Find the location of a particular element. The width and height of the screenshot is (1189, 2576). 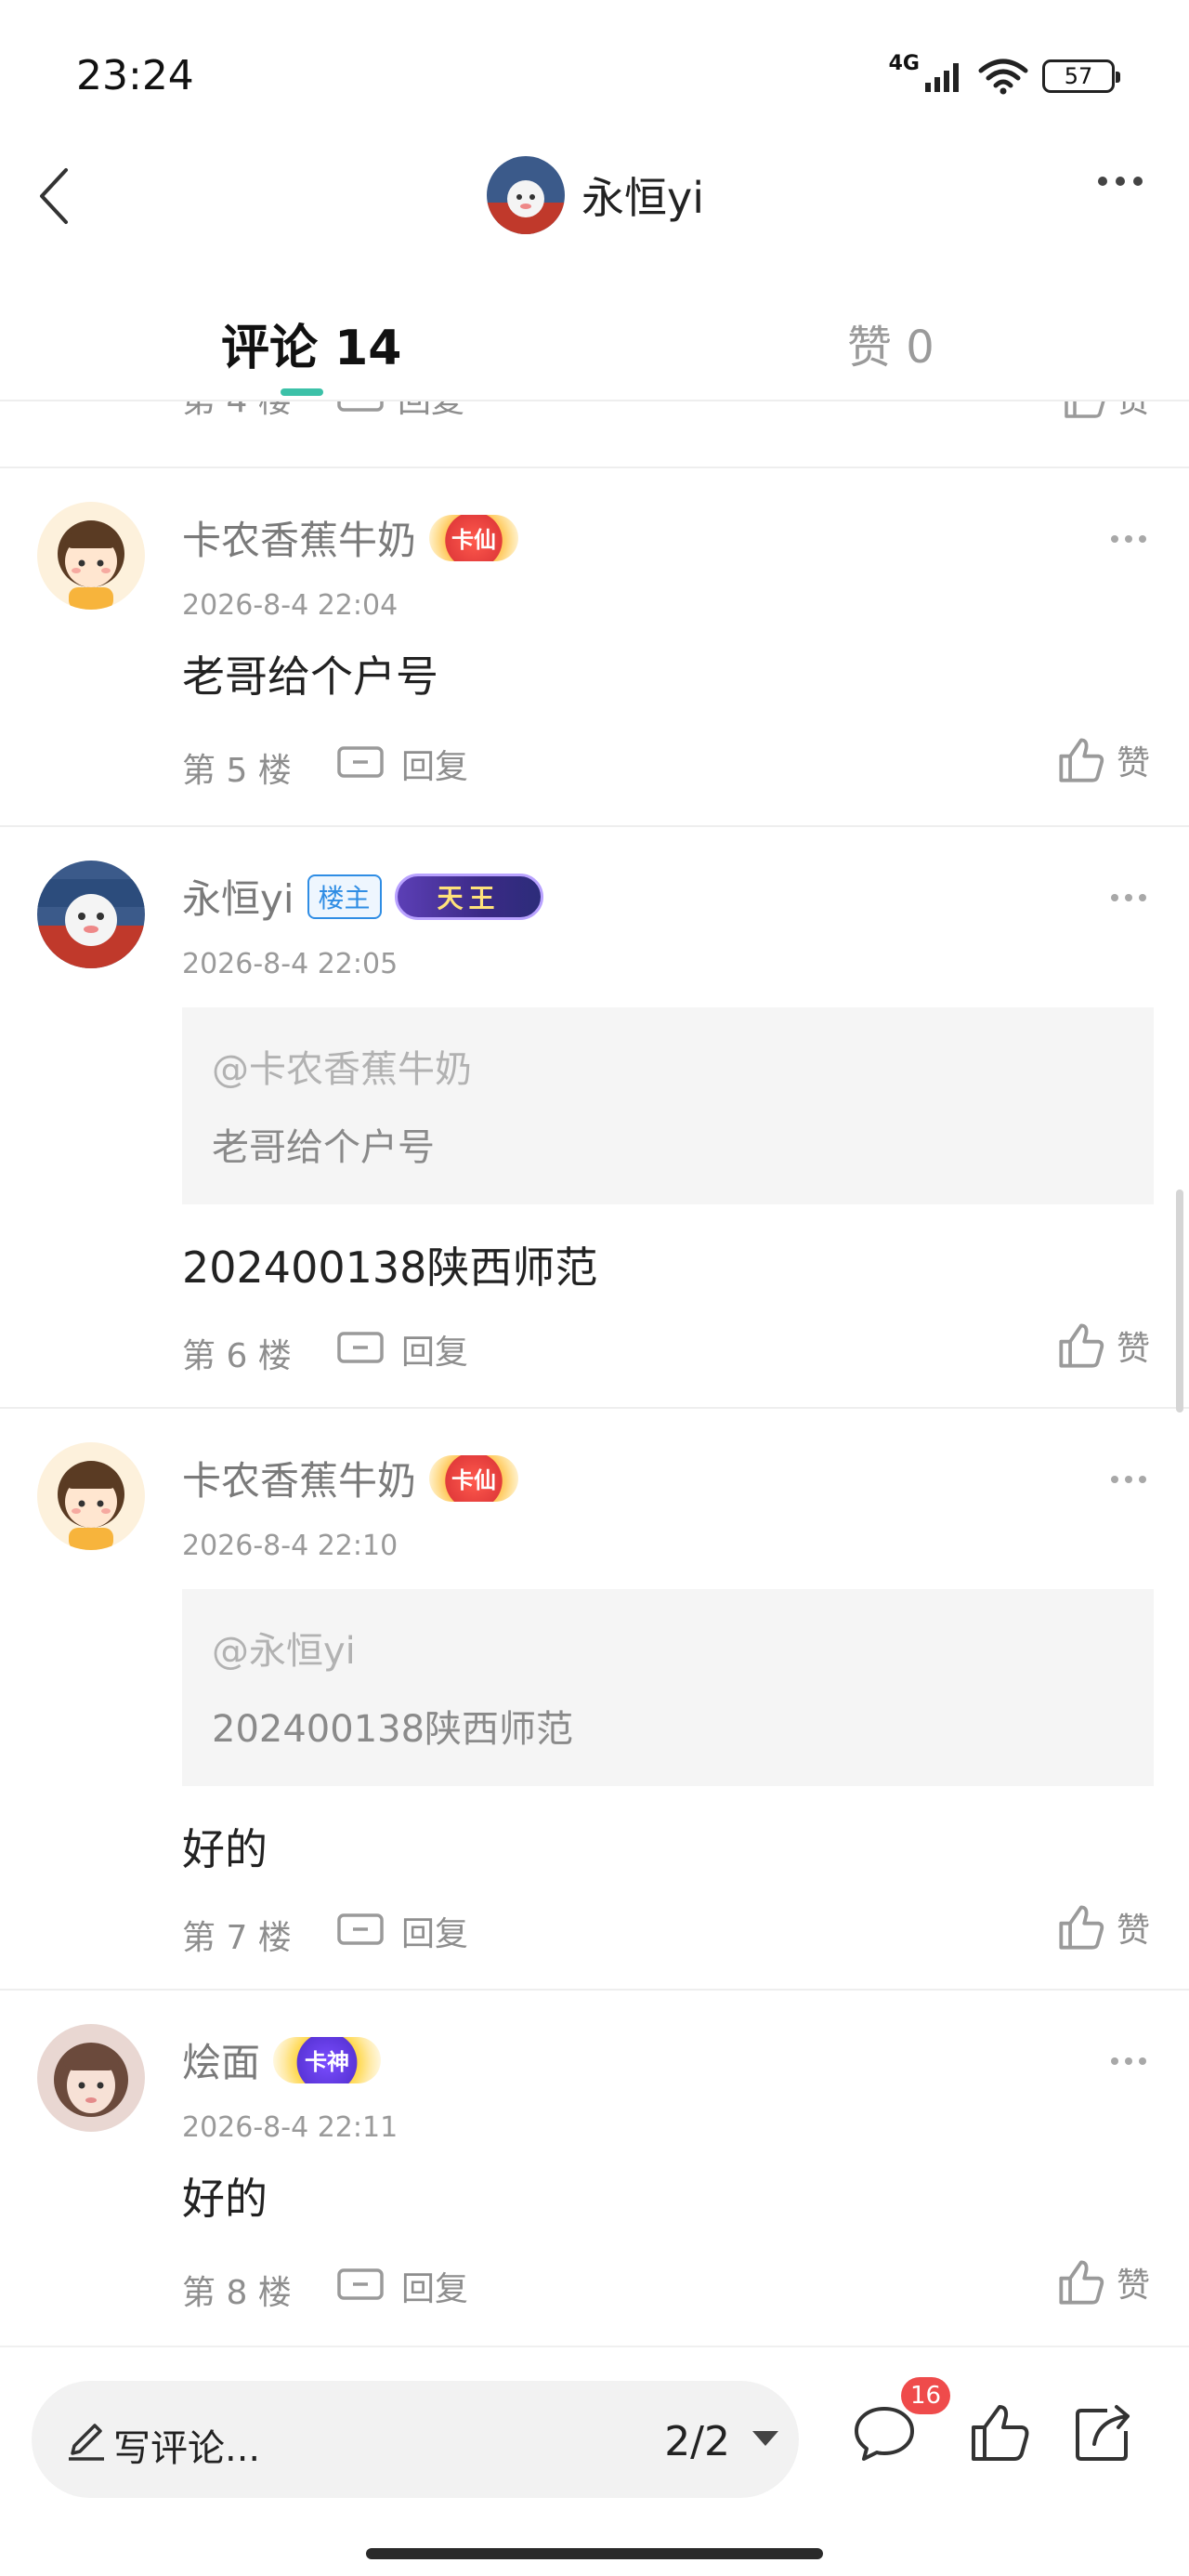

bottom-action-bar: 写评论... 2/2 16 is located at coordinates (594, 2461).